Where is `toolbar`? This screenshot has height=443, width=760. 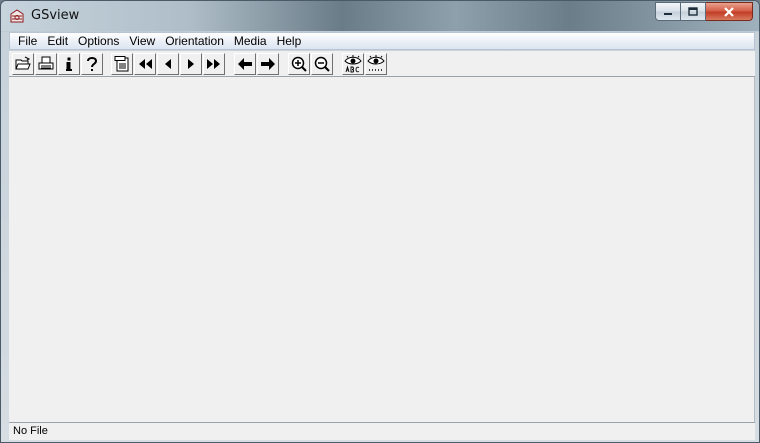
toolbar is located at coordinates (382, 64).